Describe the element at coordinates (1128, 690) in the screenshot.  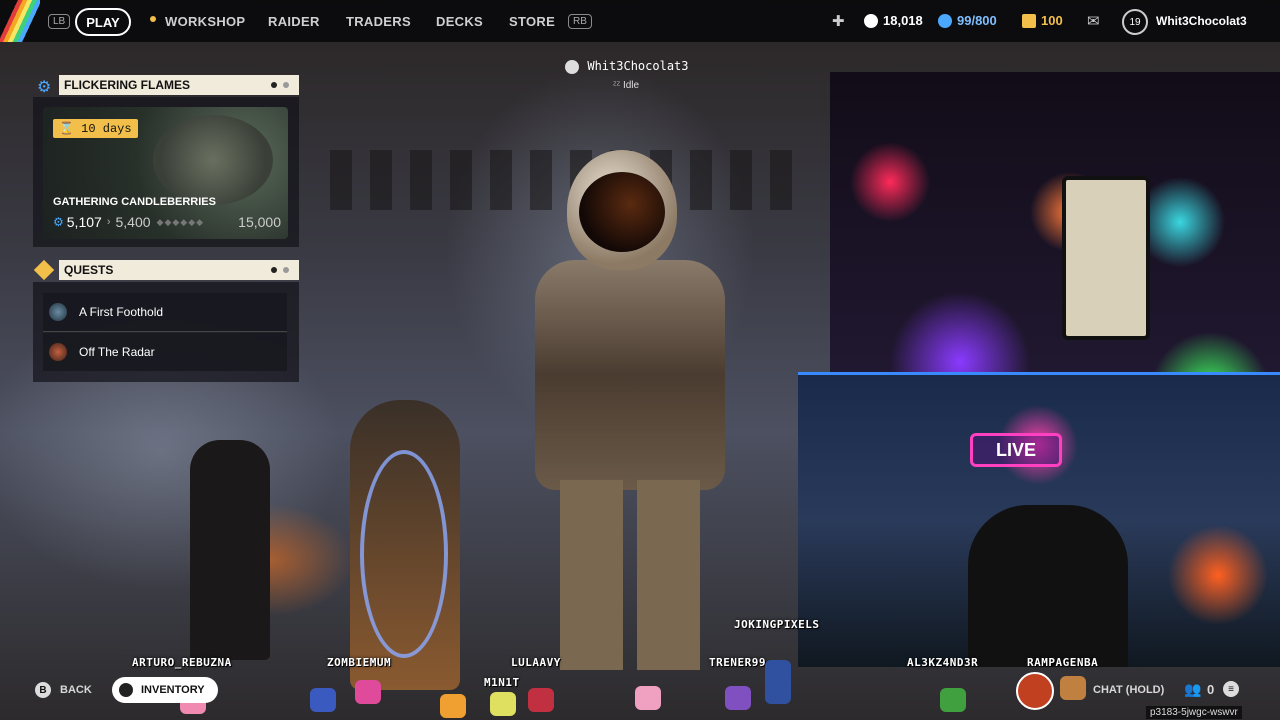
I see `chat-button: CHAT (HOLD)` at that location.